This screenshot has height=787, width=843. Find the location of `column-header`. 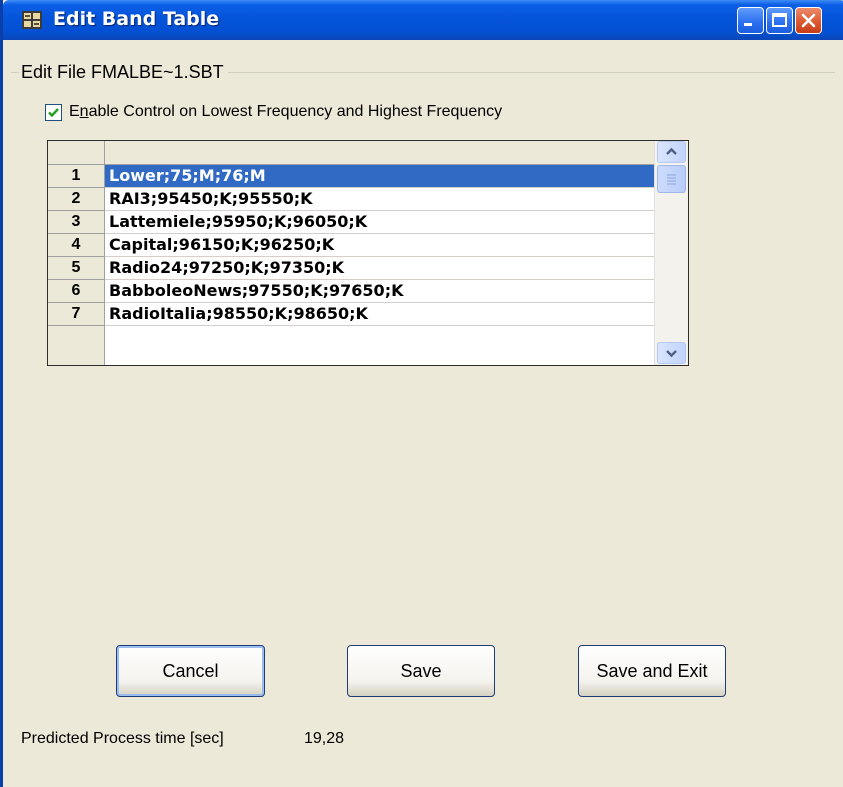

column-header is located at coordinates (379, 153).